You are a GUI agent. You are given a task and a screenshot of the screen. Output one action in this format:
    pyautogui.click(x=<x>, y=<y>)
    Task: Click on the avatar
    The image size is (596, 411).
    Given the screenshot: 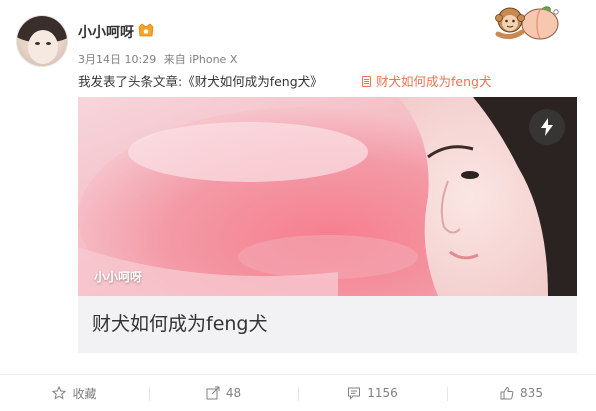 What is the action you would take?
    pyautogui.click(x=42, y=41)
    